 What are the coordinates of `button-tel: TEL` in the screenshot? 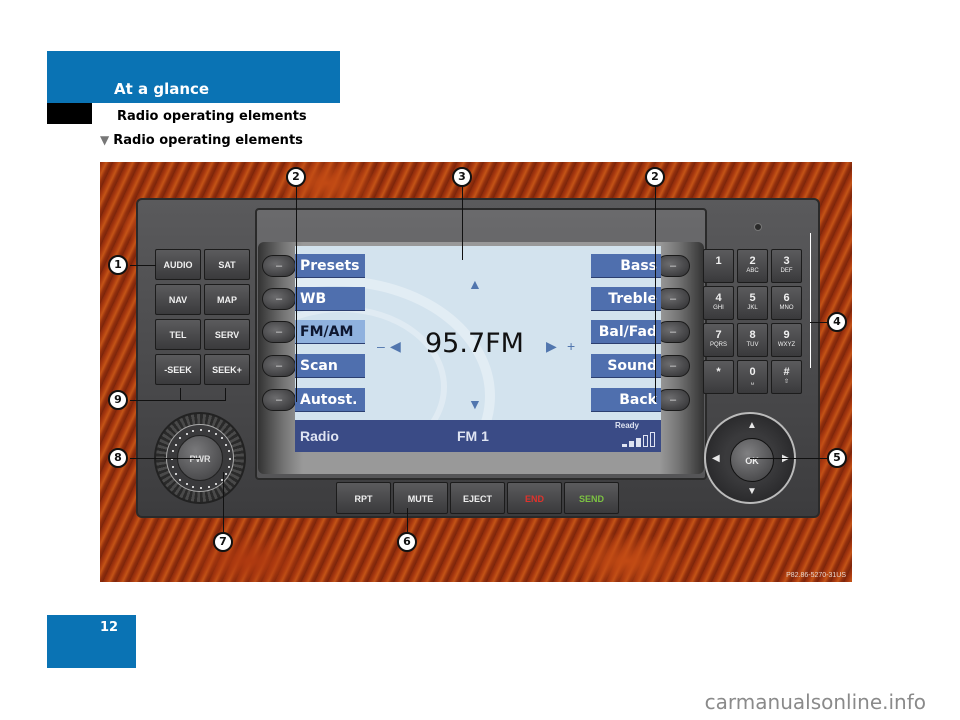 It's located at (178, 334).